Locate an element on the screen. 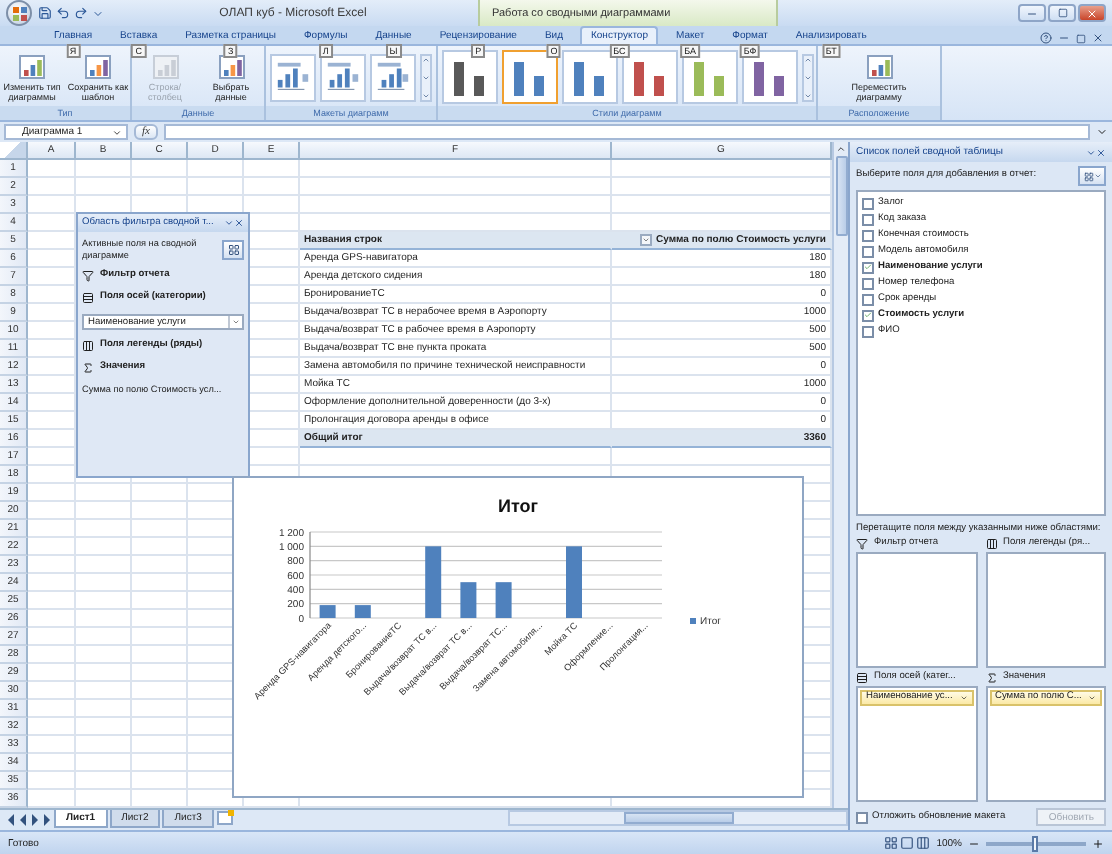 This screenshot has width=1112, height=854. horizontal-scrollbar is located at coordinates (678, 818).